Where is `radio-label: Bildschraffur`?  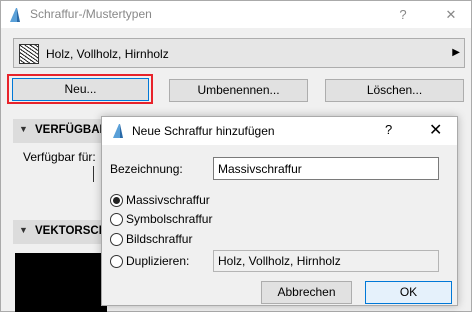
radio-label: Bildschraffur is located at coordinates (159, 239).